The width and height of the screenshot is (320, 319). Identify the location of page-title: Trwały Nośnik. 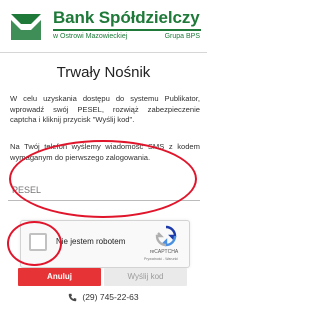
(103, 72).